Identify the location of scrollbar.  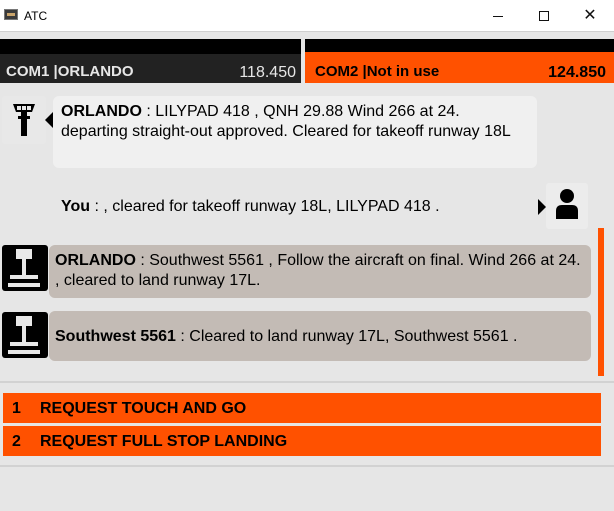
(601, 302).